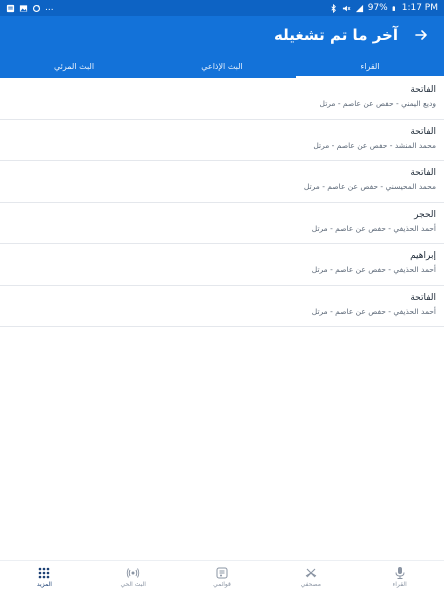 Image resolution: width=444 pixels, height=592 pixels. I want to click on nav-label: مصحفي, so click(310, 584).